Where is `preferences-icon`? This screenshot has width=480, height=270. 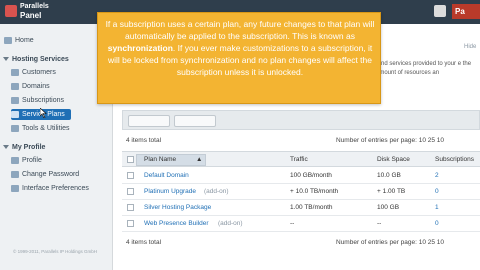 preferences-icon is located at coordinates (15, 188).